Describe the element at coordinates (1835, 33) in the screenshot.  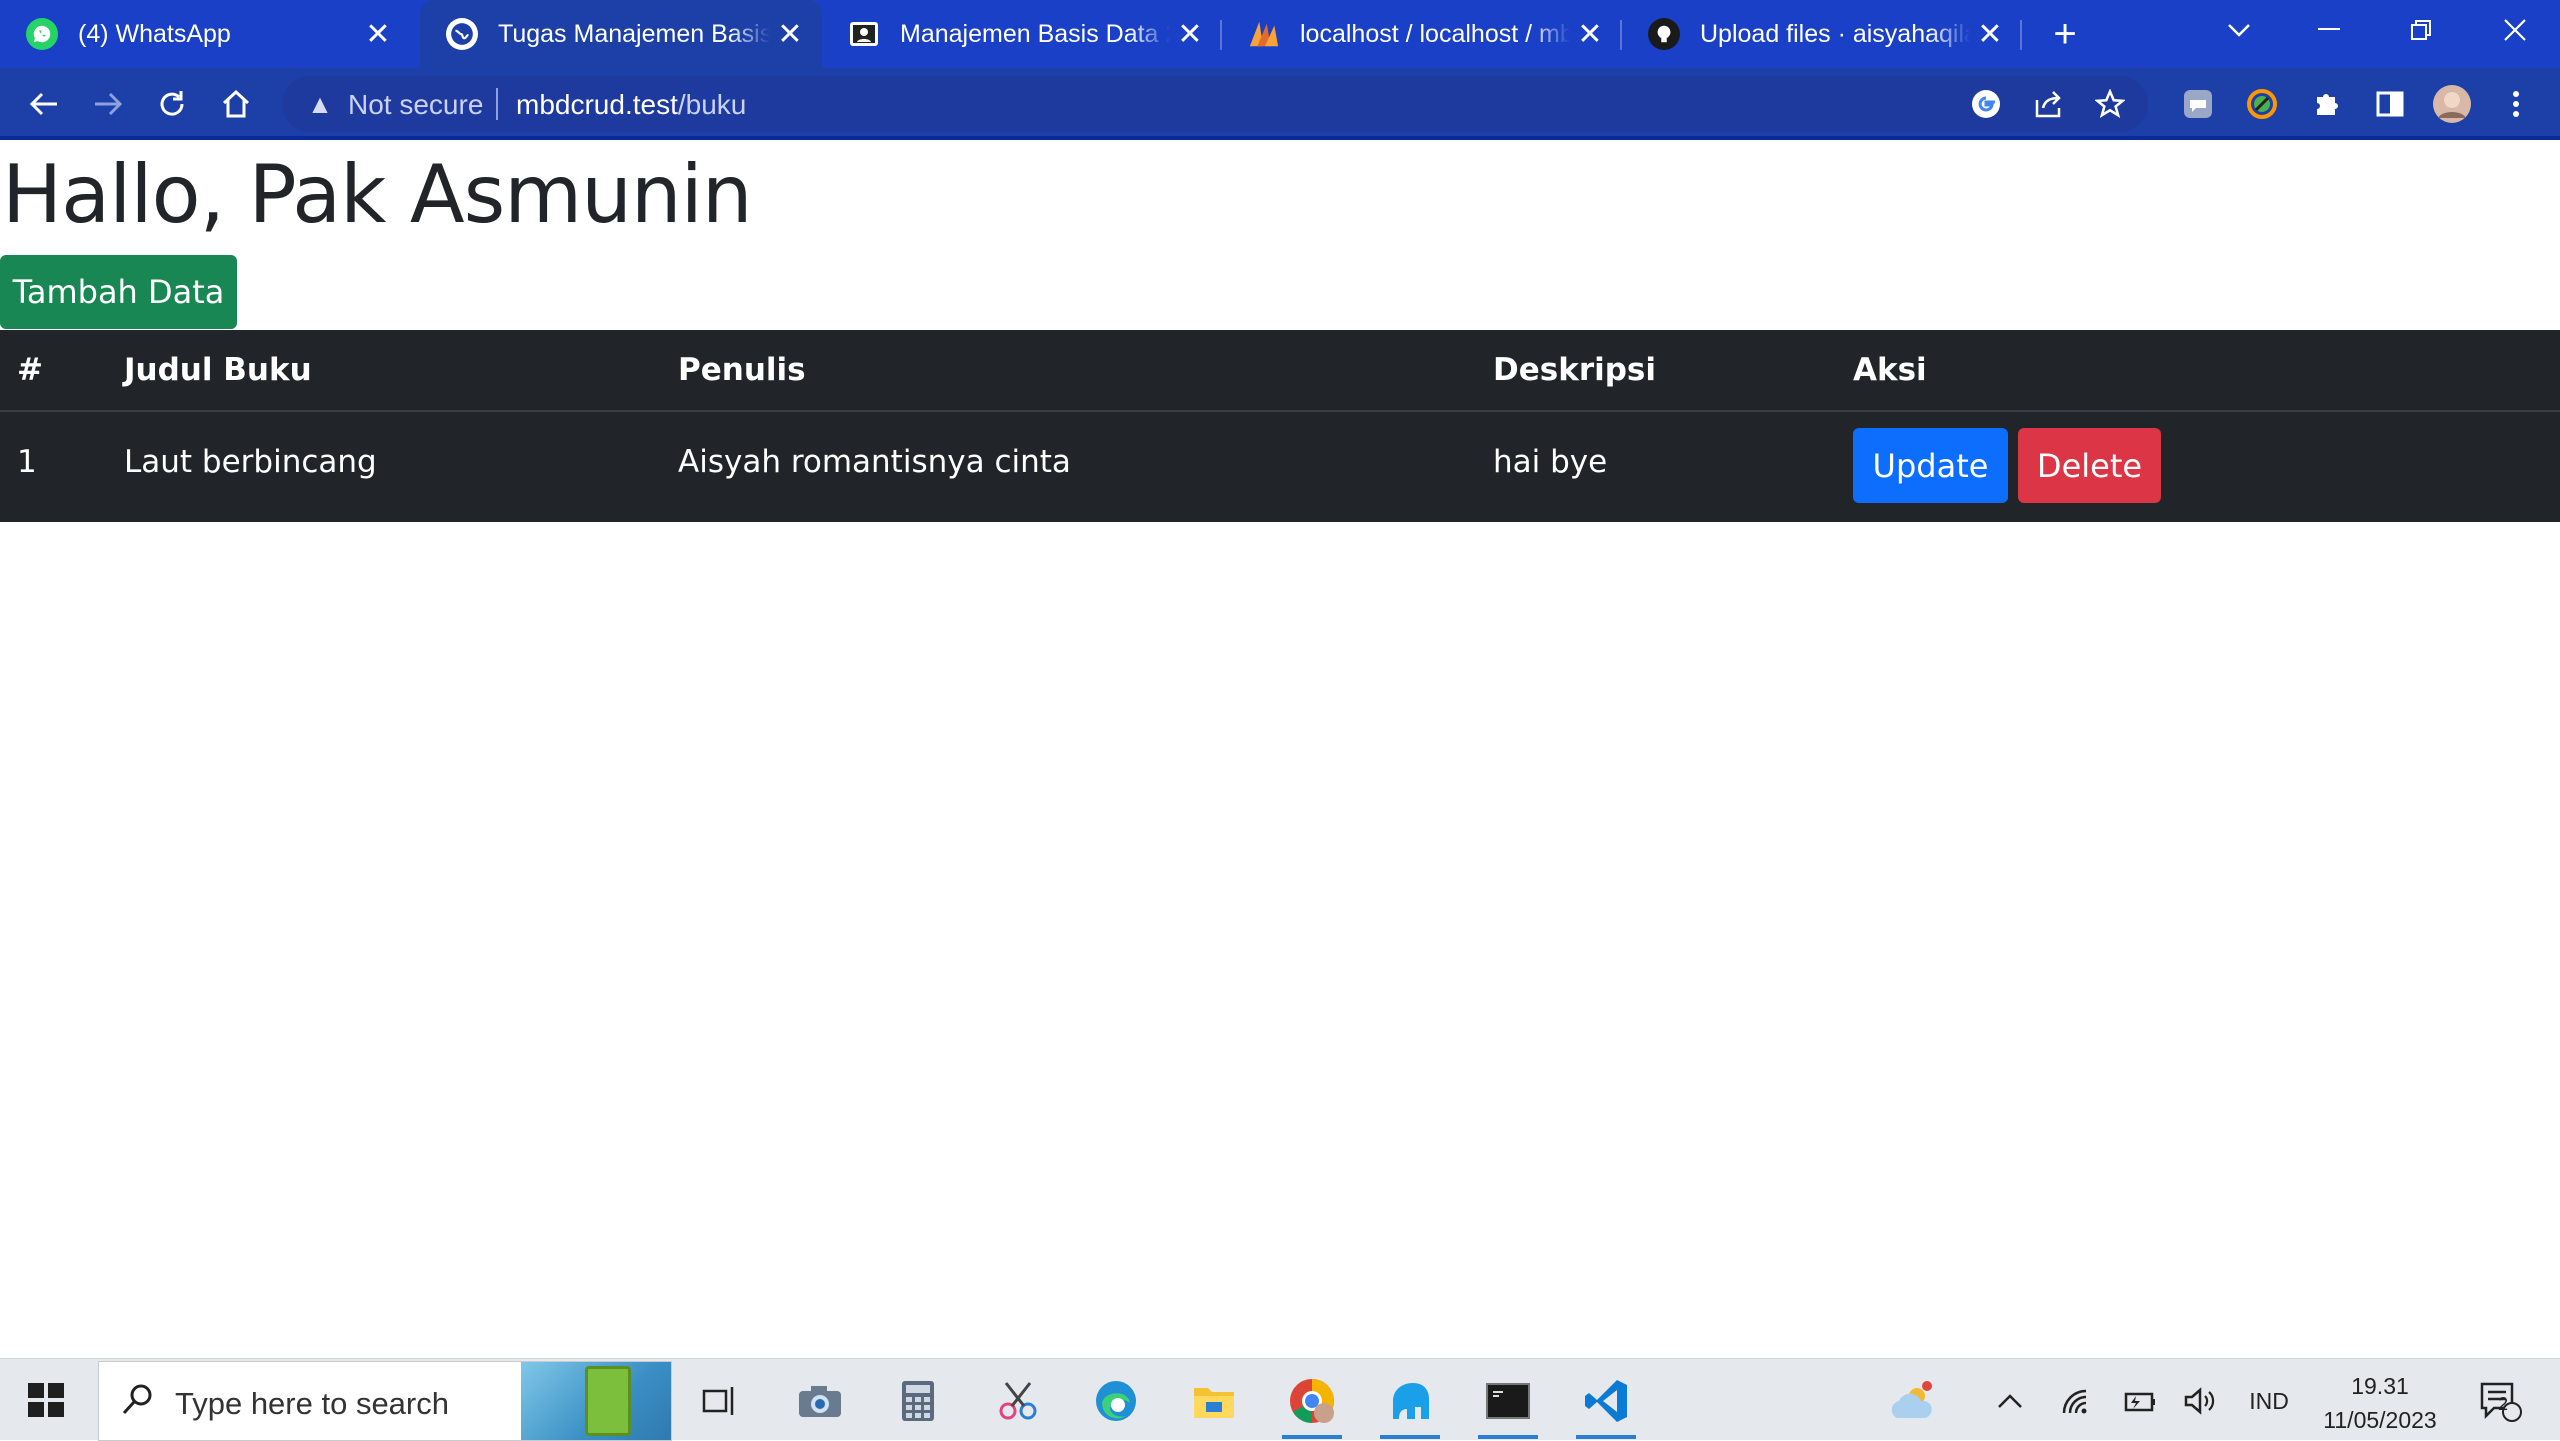
I see `tab-title: Upload files · aisyahaqilah` at that location.